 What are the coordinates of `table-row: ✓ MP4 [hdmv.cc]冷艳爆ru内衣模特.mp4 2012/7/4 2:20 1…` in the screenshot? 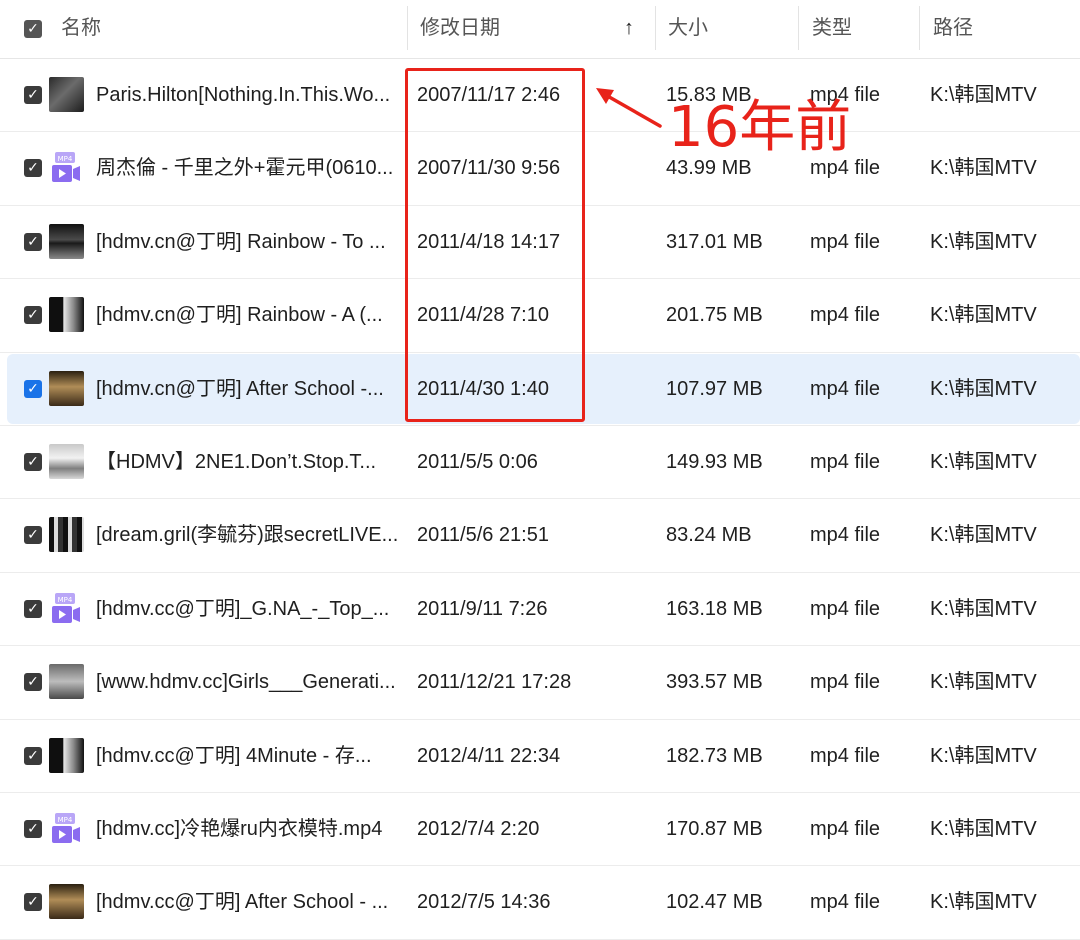 It's located at (540, 830).